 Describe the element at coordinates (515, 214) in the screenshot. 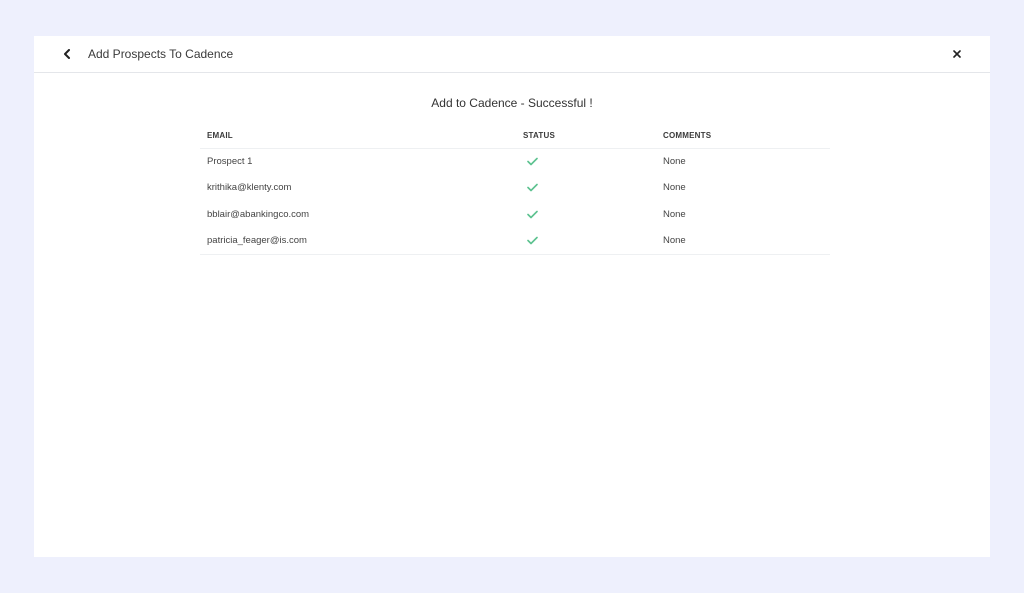

I see `table-row: bblair@abankingco.com None` at that location.